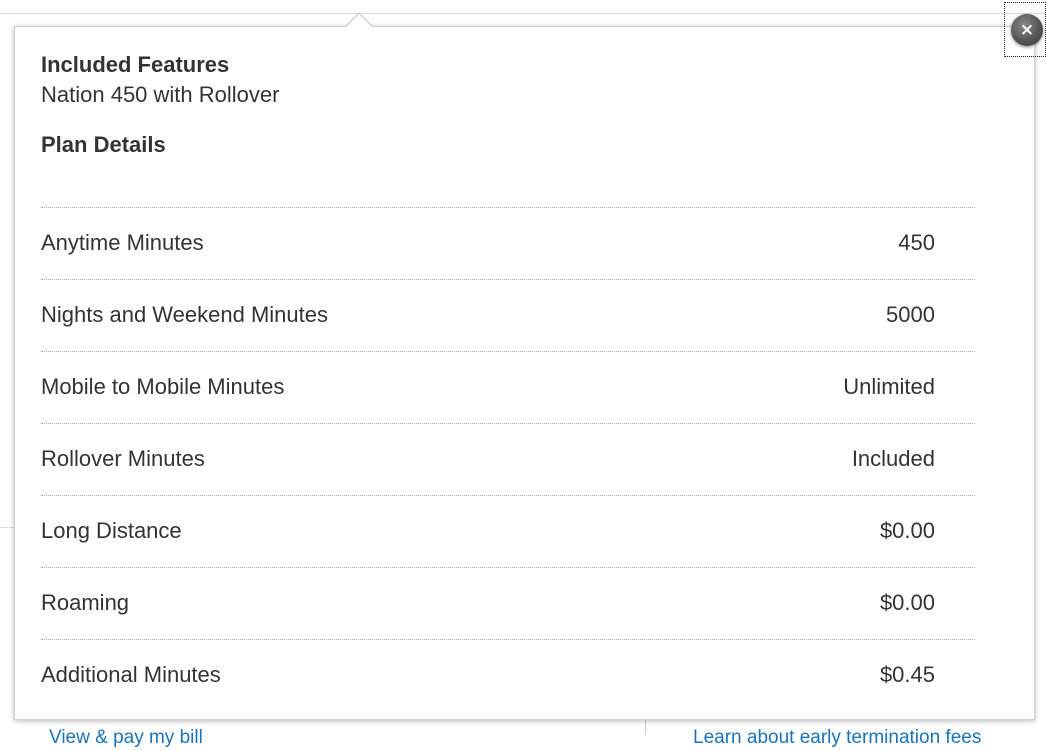  I want to click on detail-row-rollover-minutes: Rollover Minutes Included, so click(508, 460).